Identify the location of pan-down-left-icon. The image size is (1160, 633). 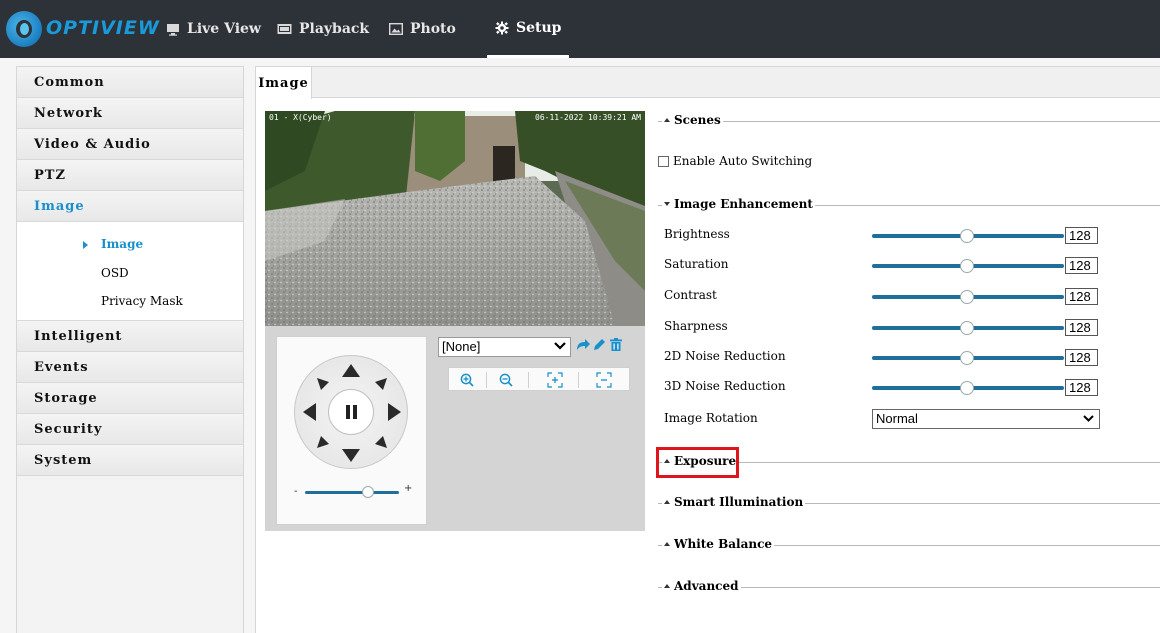
(323, 442).